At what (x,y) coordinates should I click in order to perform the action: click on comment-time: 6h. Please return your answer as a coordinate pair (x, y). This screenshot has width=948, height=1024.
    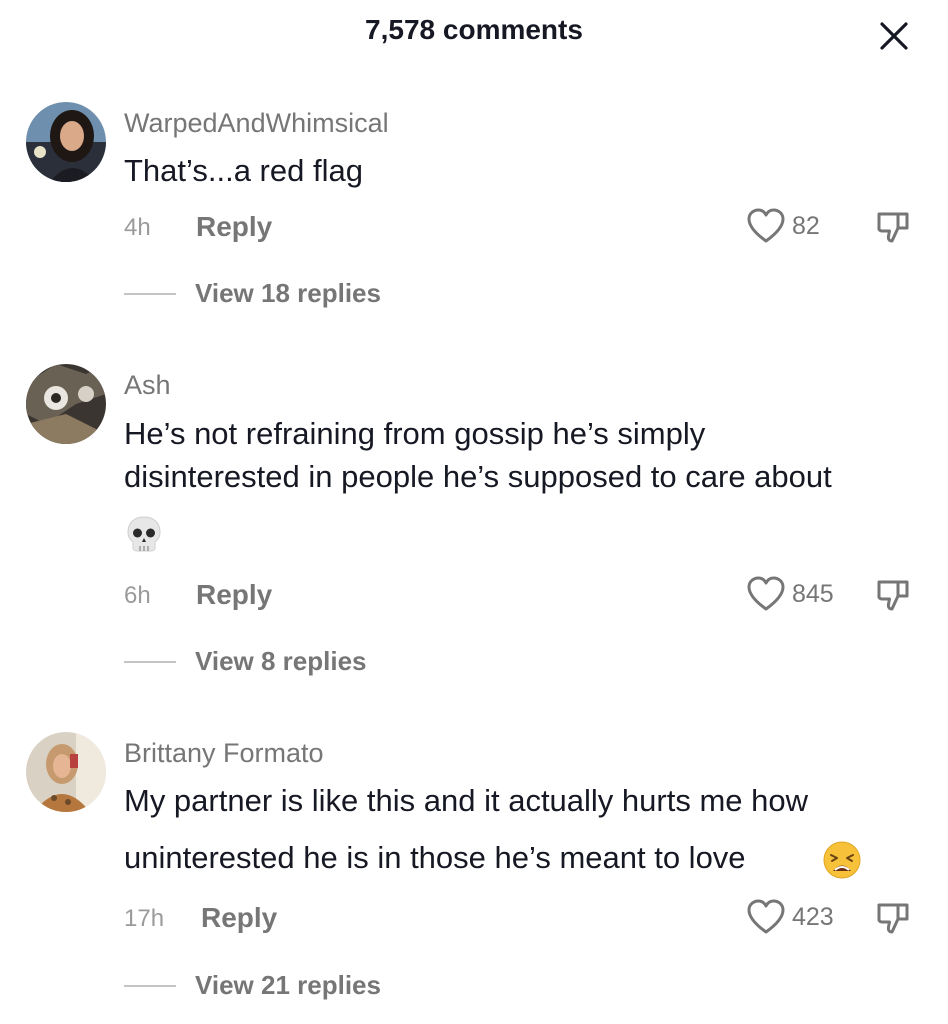
    Looking at the image, I should click on (137, 595).